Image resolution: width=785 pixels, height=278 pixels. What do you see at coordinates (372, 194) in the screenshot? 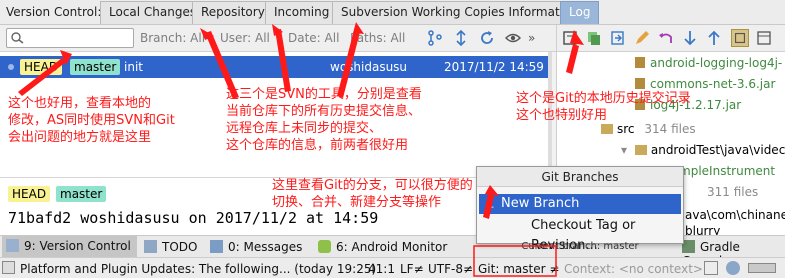
I see `annotation-git-branches: 这里查看Git的分支，可以很方便的 切换、合并、新建分支等操作` at bounding box center [372, 194].